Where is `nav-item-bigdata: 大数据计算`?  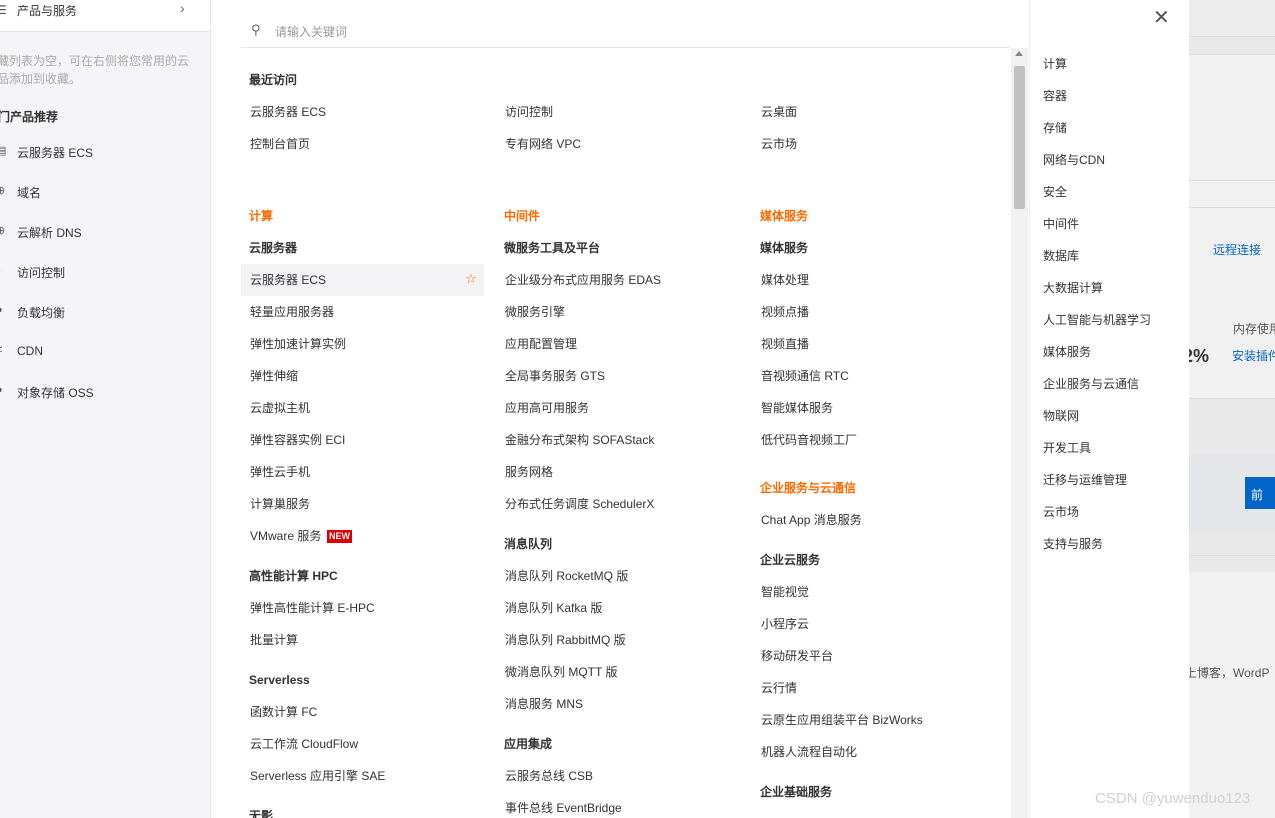 nav-item-bigdata: 大数据计算 is located at coordinates (1073, 288).